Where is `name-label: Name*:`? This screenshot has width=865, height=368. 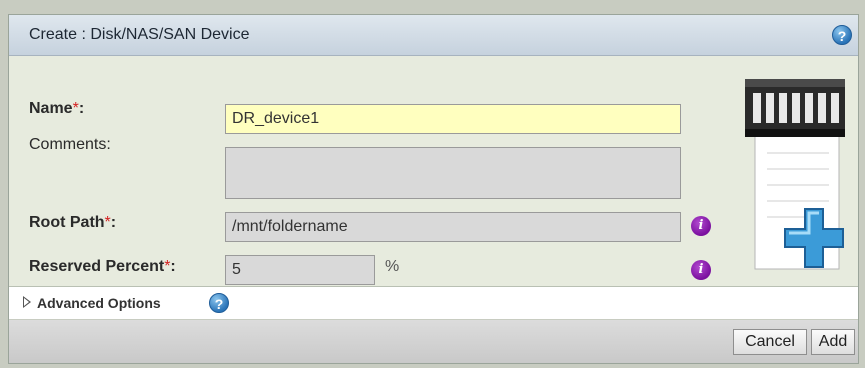
name-label: Name*: is located at coordinates (57, 108).